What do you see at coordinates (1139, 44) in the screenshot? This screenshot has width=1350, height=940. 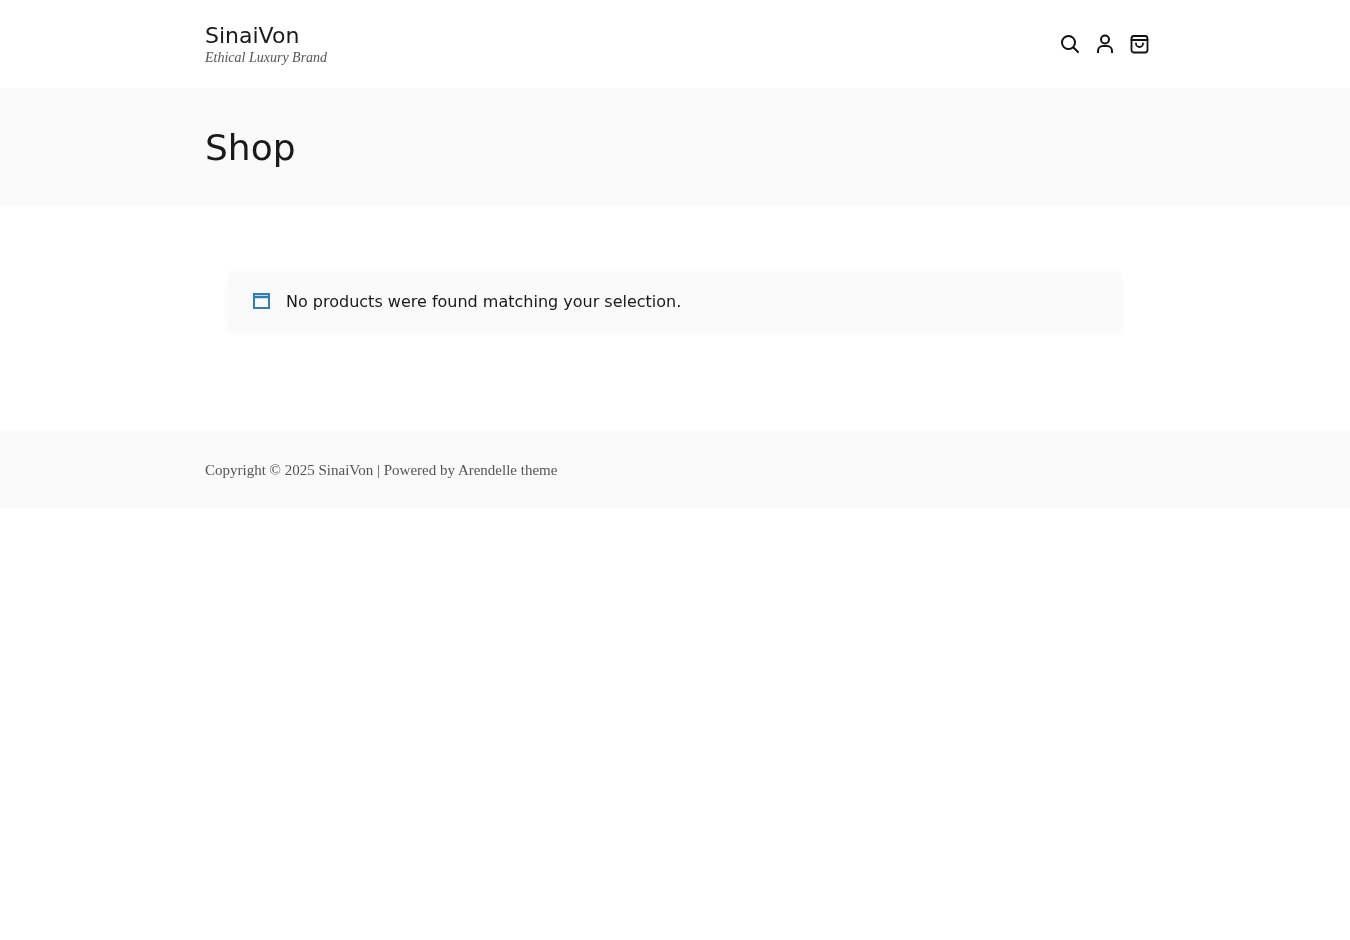 I see `shopping-bag-icon` at bounding box center [1139, 44].